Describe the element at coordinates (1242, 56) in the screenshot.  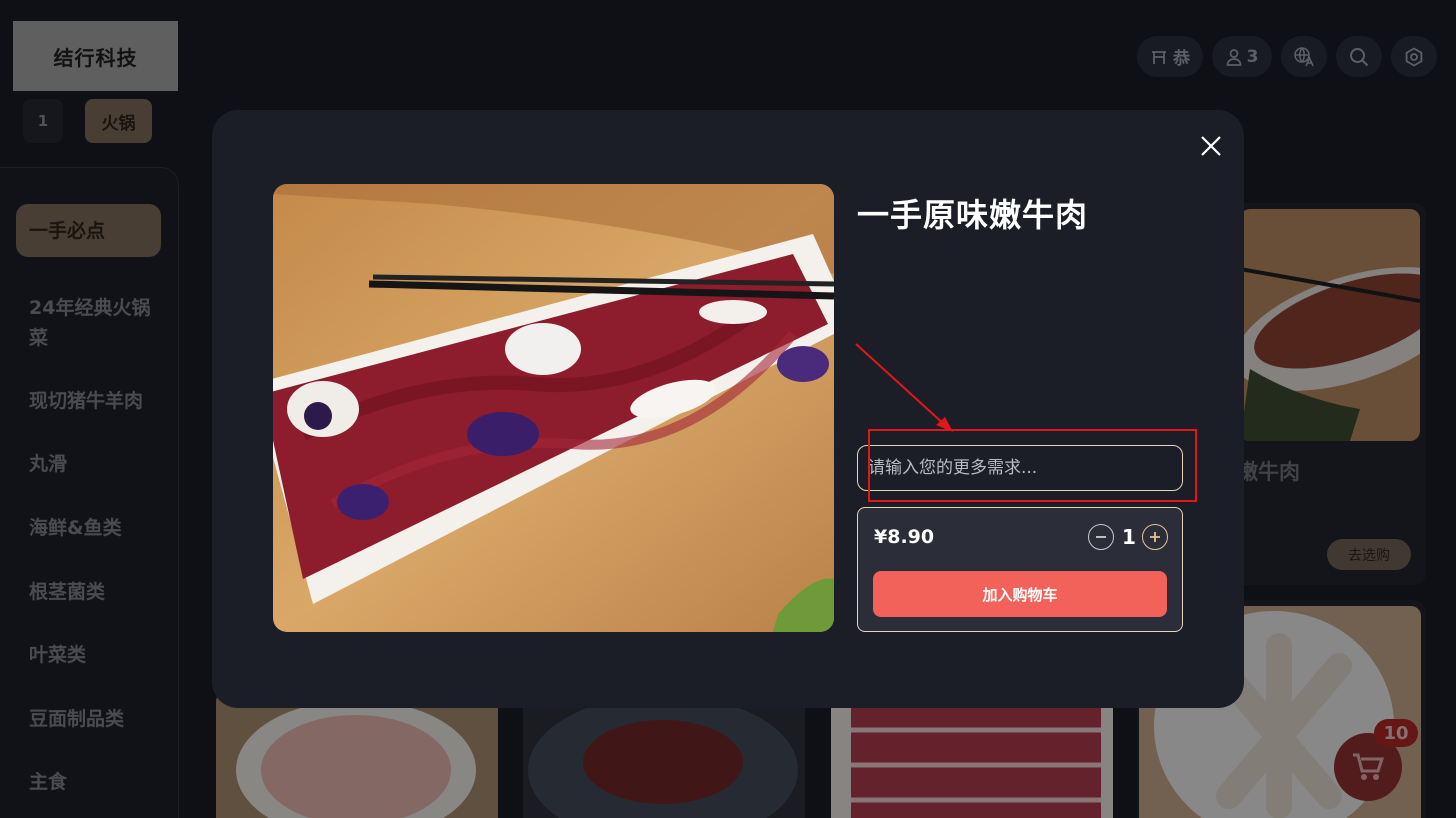
I see `guest-count-button: 3` at that location.